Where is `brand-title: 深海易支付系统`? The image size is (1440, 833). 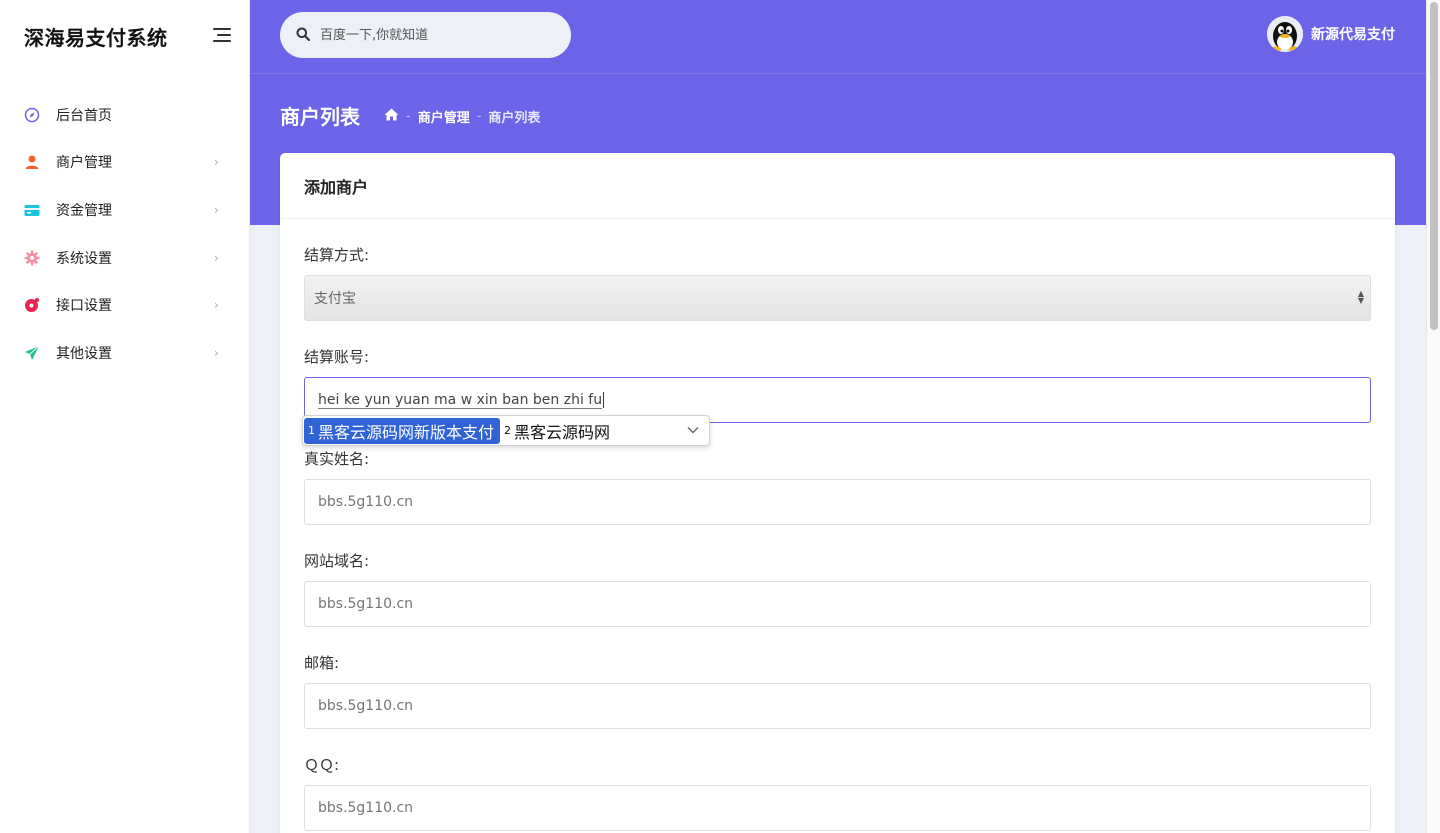
brand-title: 深海易支付系统 is located at coordinates (96, 38).